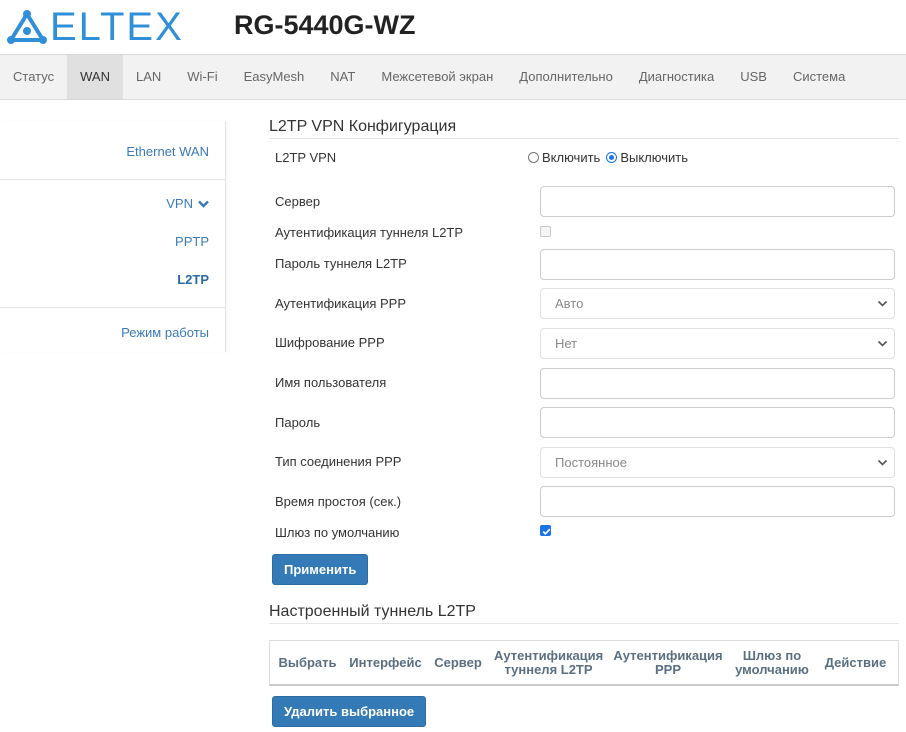 This screenshot has width=906, height=732. What do you see at coordinates (274, 77) in the screenshot?
I see `nav-easymesh: EasyMesh` at bounding box center [274, 77].